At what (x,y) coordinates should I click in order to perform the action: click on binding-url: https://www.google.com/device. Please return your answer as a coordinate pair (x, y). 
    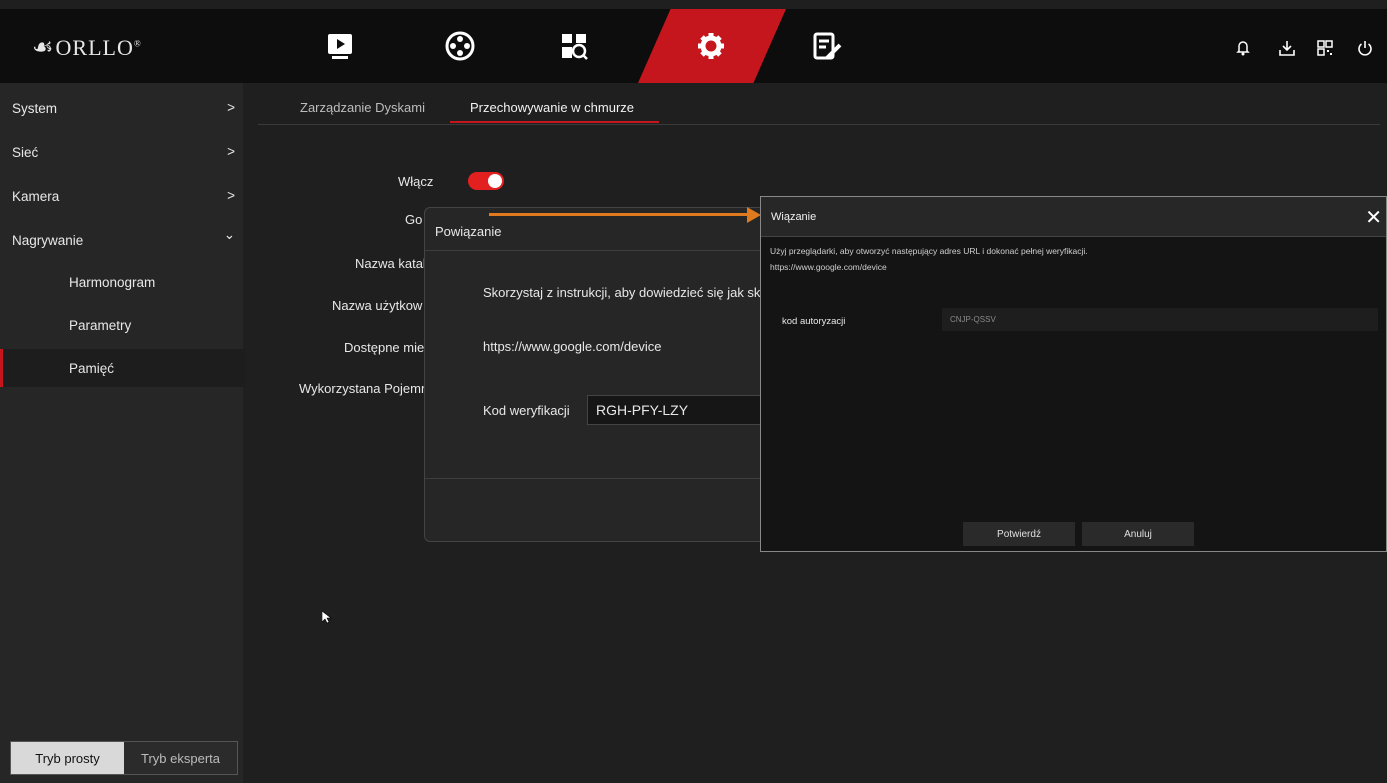
    Looking at the image, I should click on (572, 346).